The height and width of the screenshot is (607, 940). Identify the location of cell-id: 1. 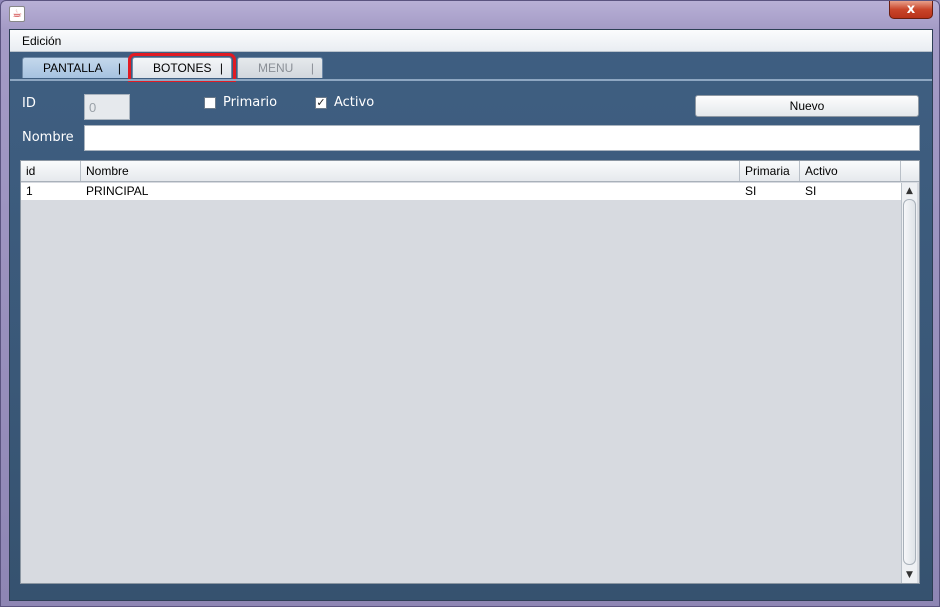
(29, 191).